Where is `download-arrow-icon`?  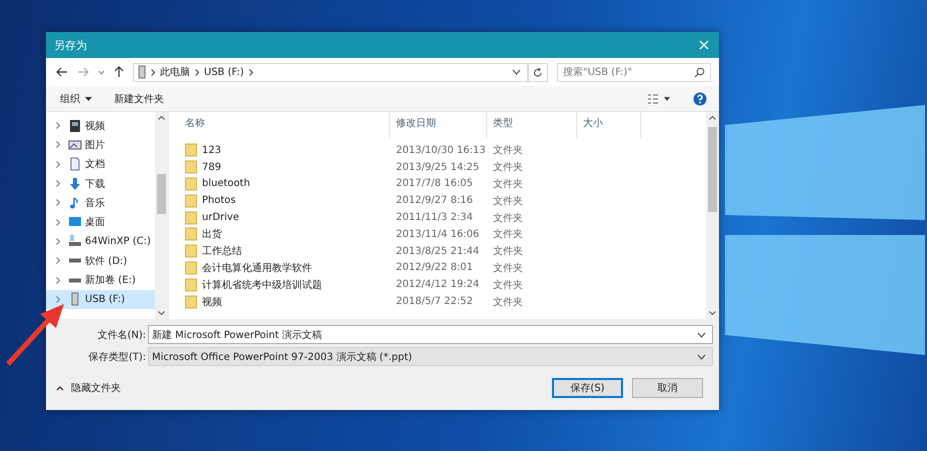 download-arrow-icon is located at coordinates (75, 183).